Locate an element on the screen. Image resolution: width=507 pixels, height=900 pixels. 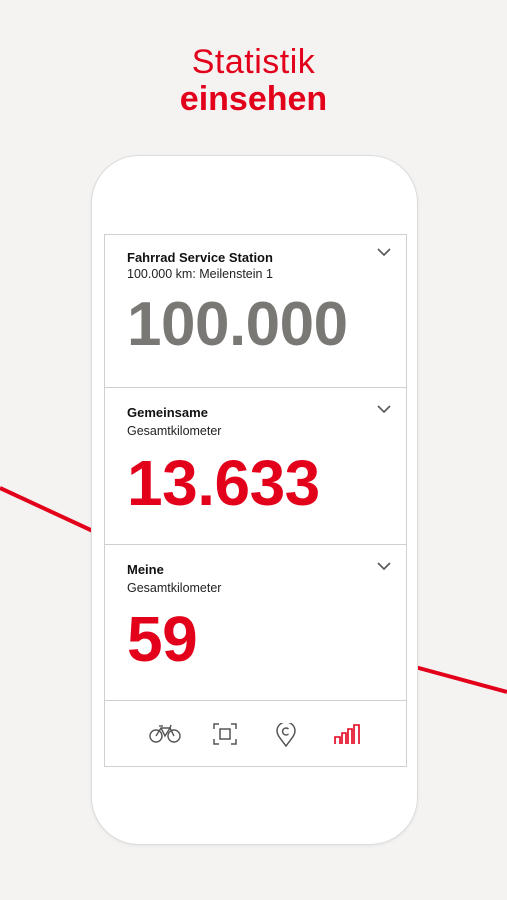
bike-icon is located at coordinates (165, 733).